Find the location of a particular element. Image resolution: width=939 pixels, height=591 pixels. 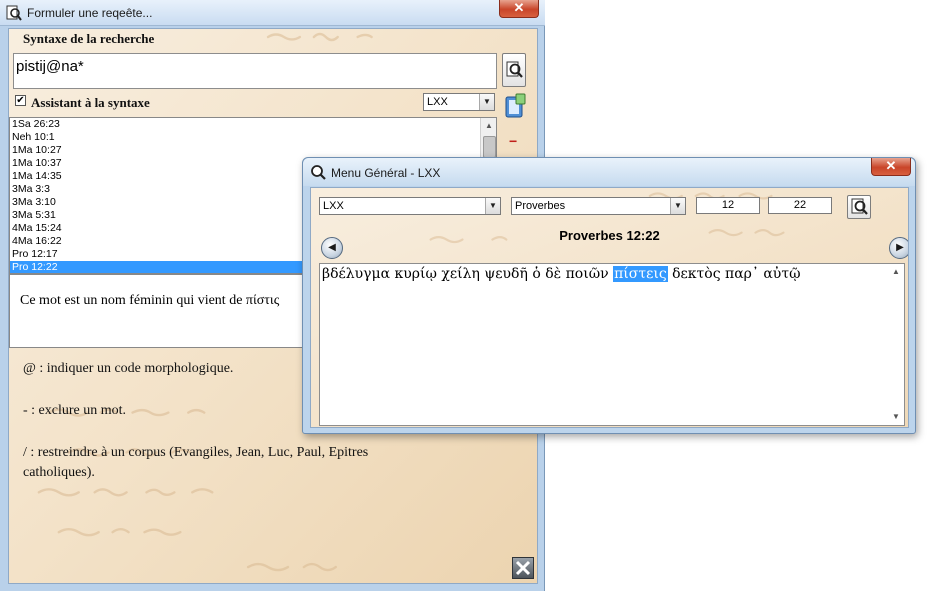

verse-text-after: δεκτὸς παρ᾽ αὐτῷ is located at coordinates (734, 274).